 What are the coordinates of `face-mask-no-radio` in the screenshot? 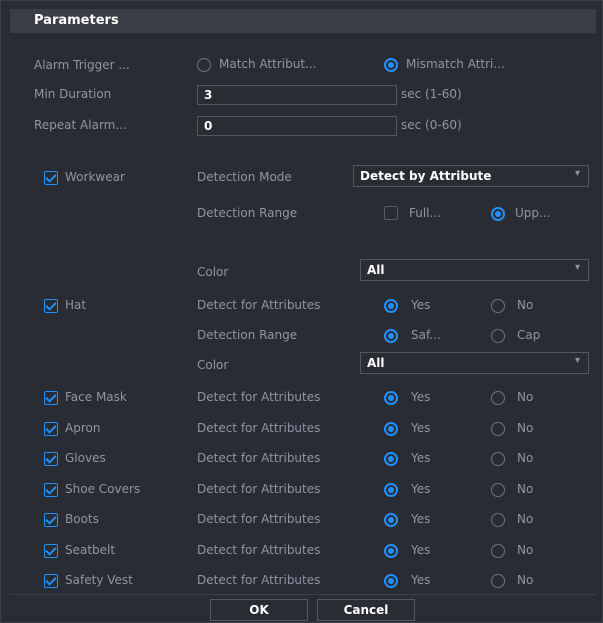 It's located at (498, 398).